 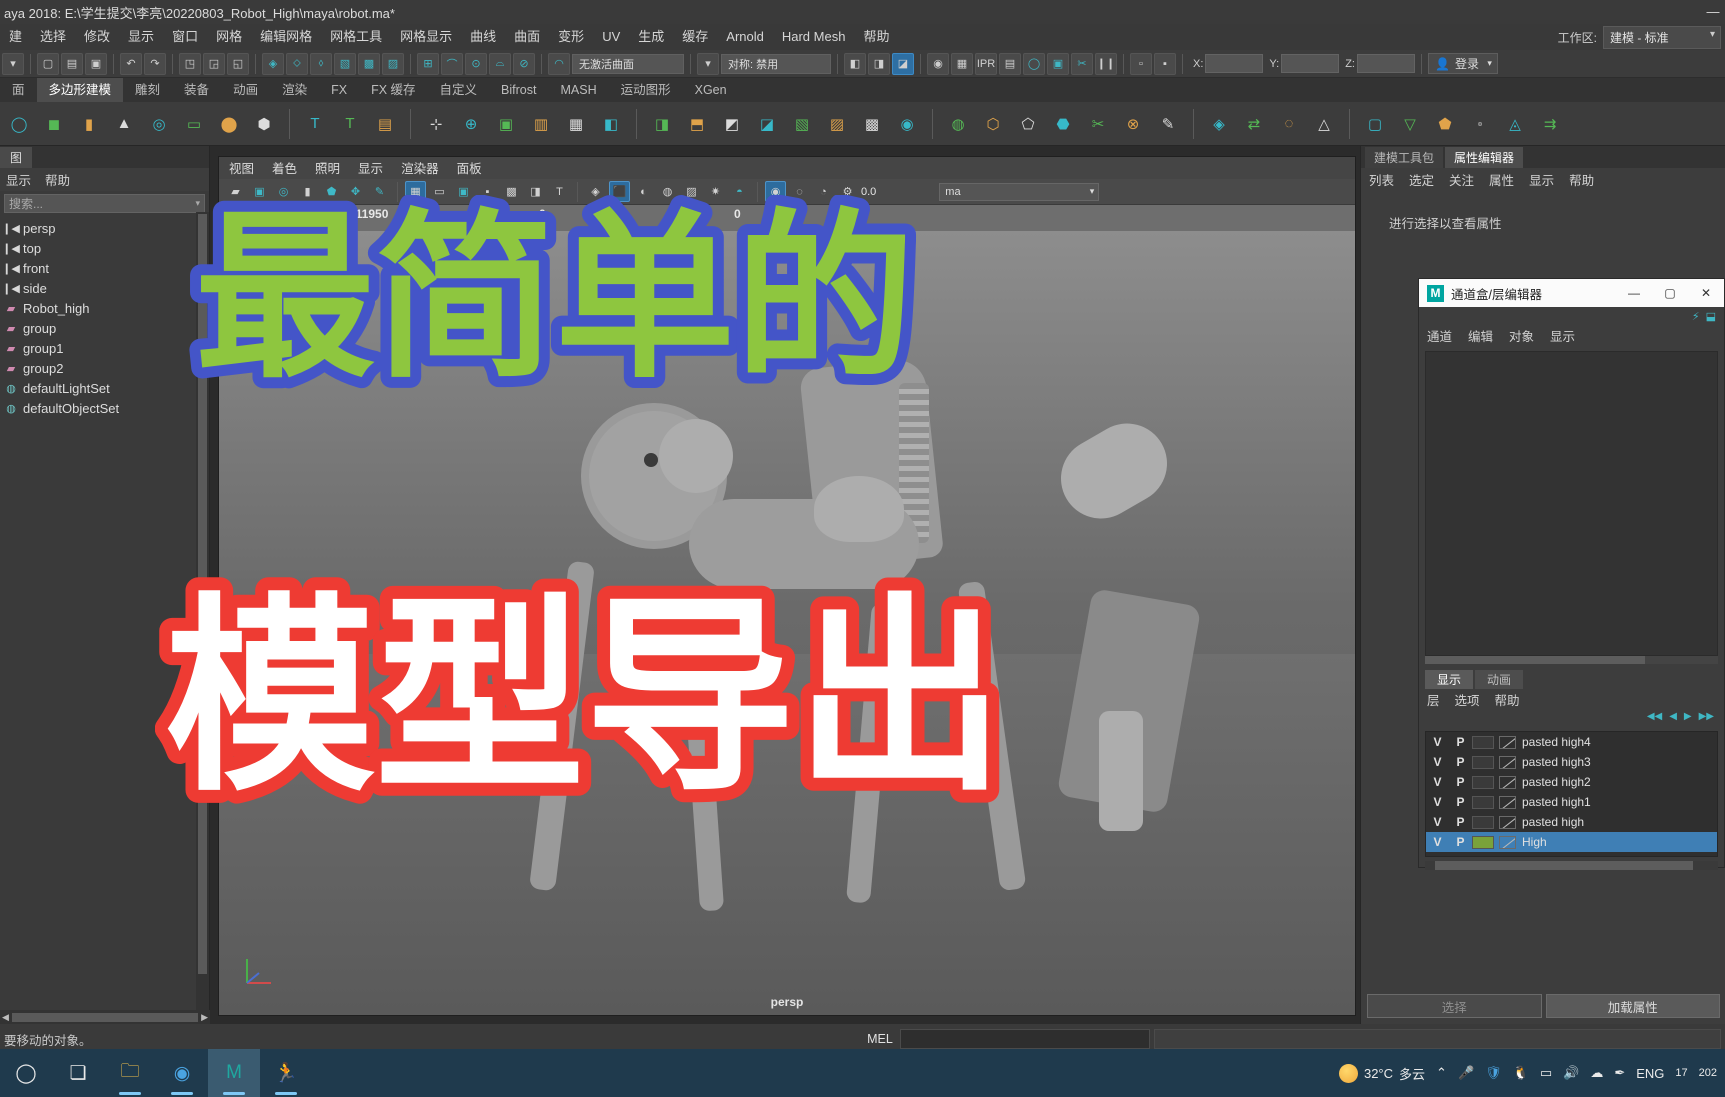 What do you see at coordinates (436, 124) in the screenshot?
I see `snap-icon: ⊹` at bounding box center [436, 124].